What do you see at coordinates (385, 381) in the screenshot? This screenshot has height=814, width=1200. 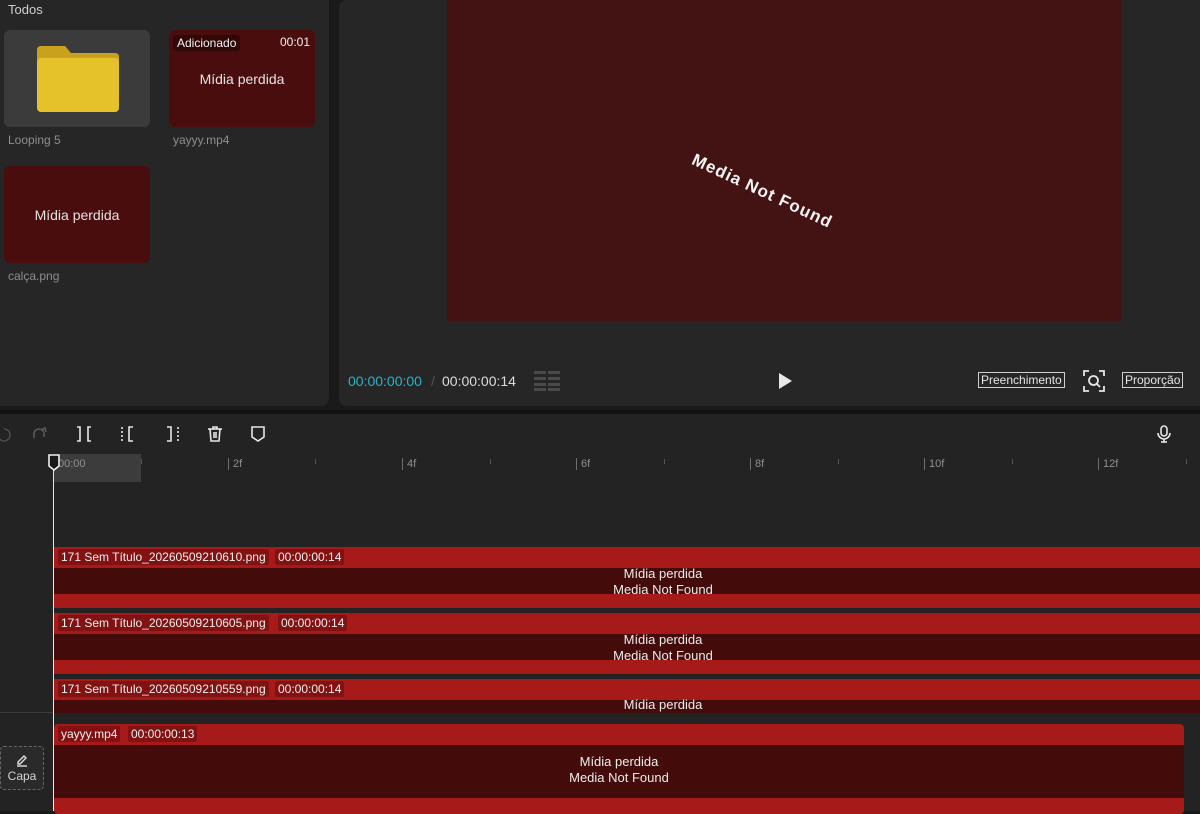 I see `current-timecode: 00:00:00:00` at bounding box center [385, 381].